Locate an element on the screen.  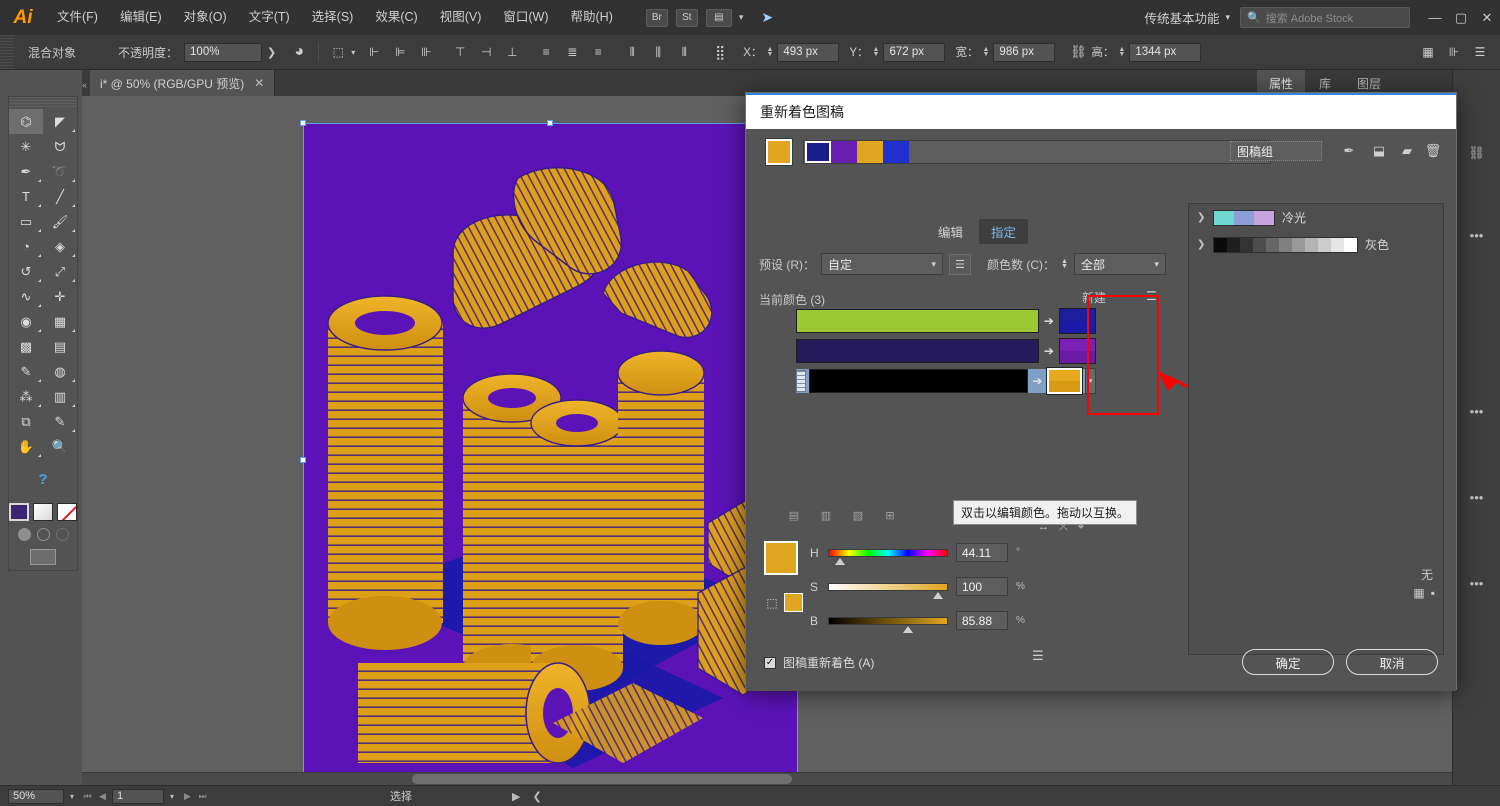
tools-panel-grip is located at coordinates (43, 103).